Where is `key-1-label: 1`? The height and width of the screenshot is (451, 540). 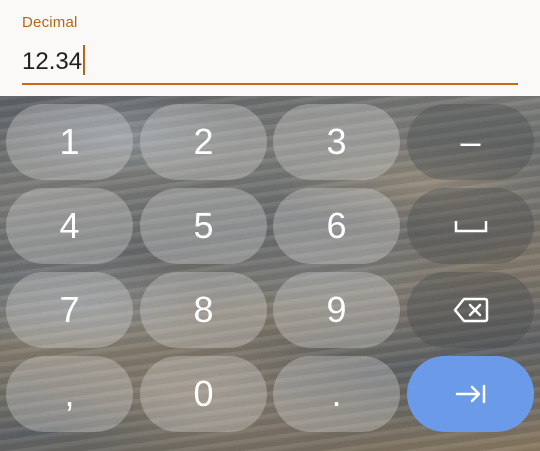
key-1-label: 1 is located at coordinates (69, 141).